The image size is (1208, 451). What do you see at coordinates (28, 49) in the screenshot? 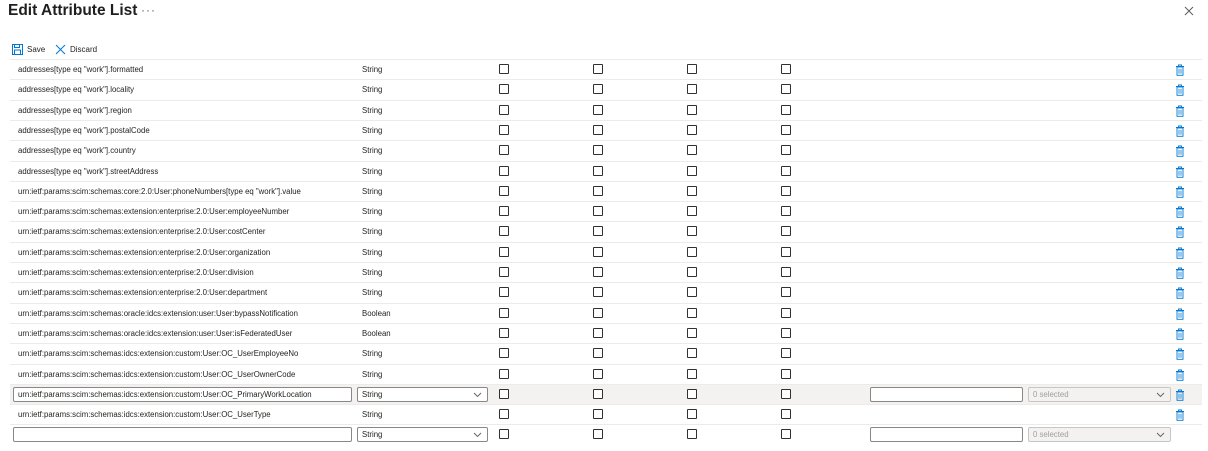
I see `save-button: Save` at bounding box center [28, 49].